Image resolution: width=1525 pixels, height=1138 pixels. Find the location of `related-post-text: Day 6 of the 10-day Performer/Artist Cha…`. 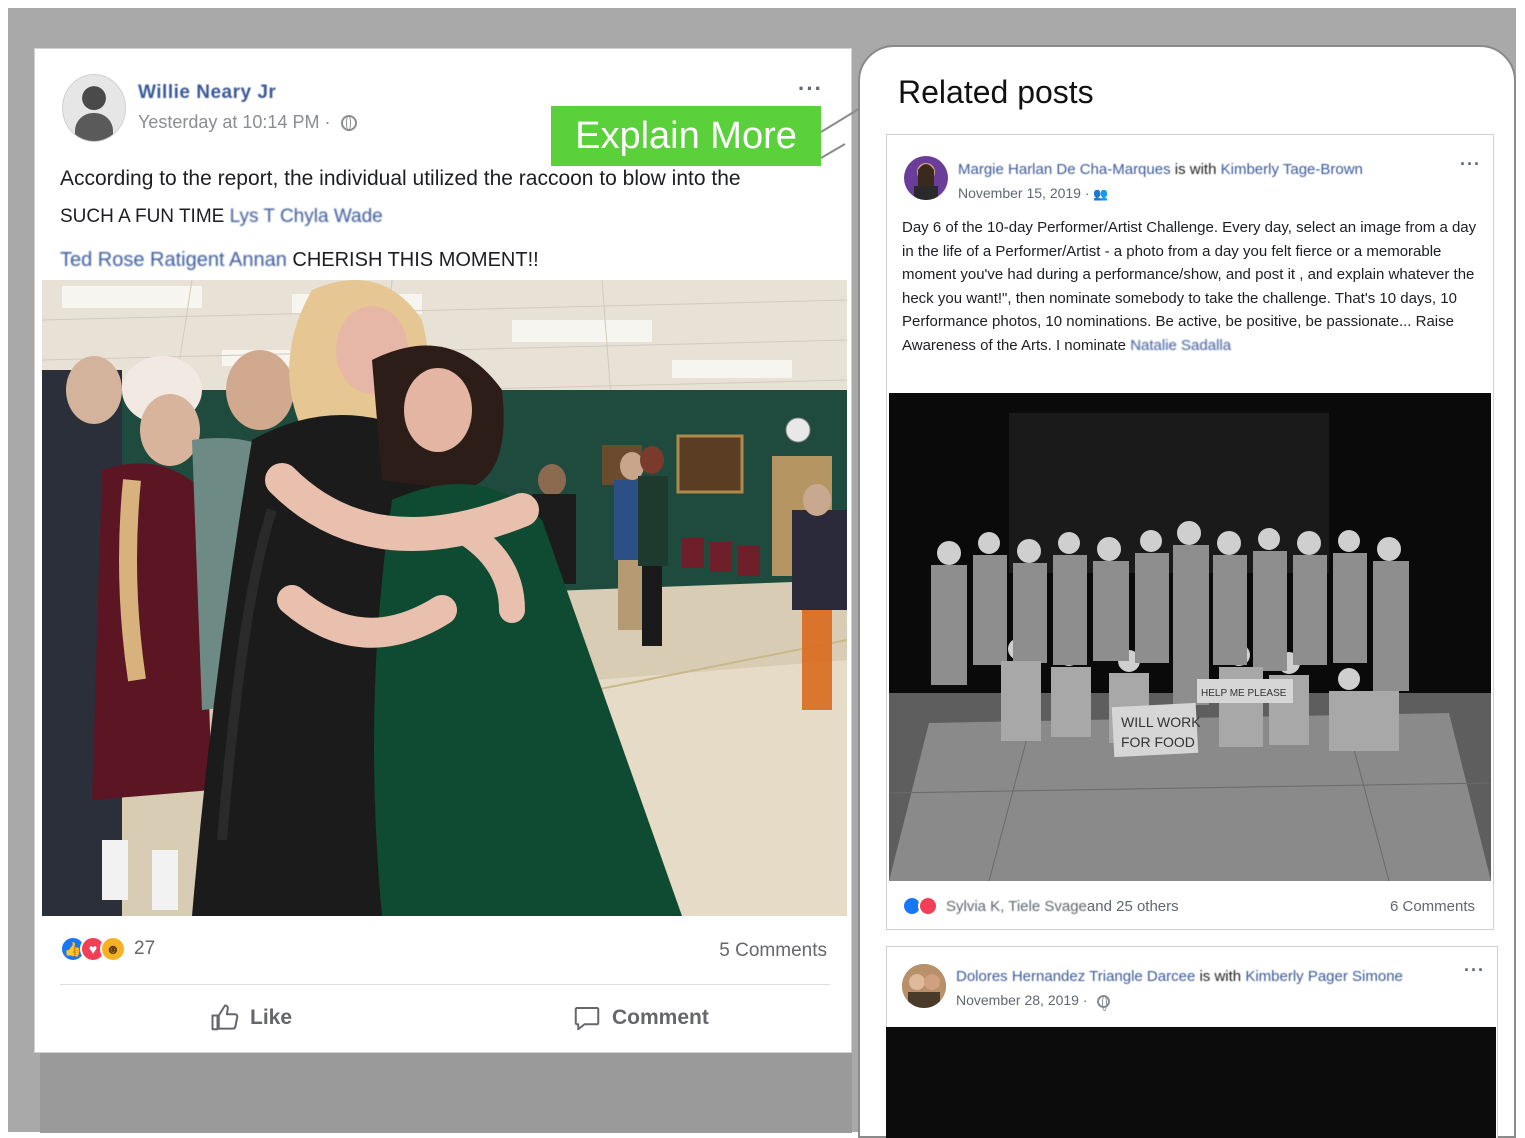

related-post-text: Day 6 of the 10-day Performer/Artist Cha… is located at coordinates (1192, 286).